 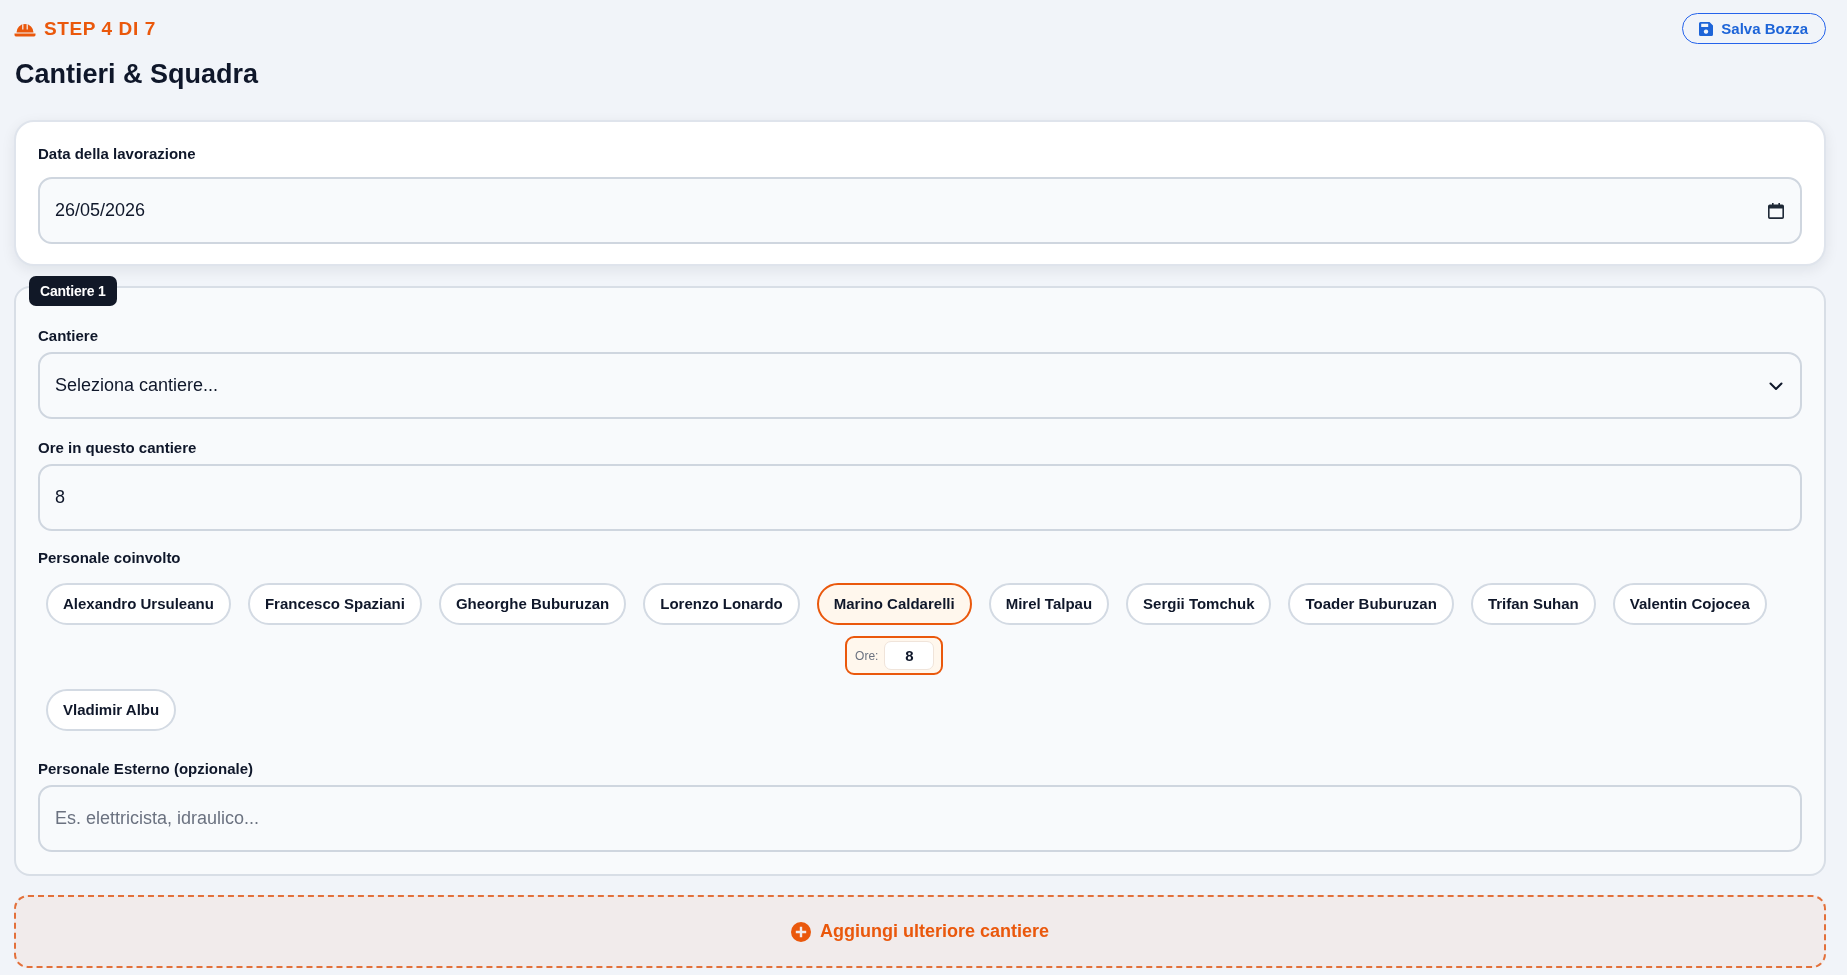 What do you see at coordinates (532, 604) in the screenshot?
I see `staff-chip: Gheorghe Buburuzan` at bounding box center [532, 604].